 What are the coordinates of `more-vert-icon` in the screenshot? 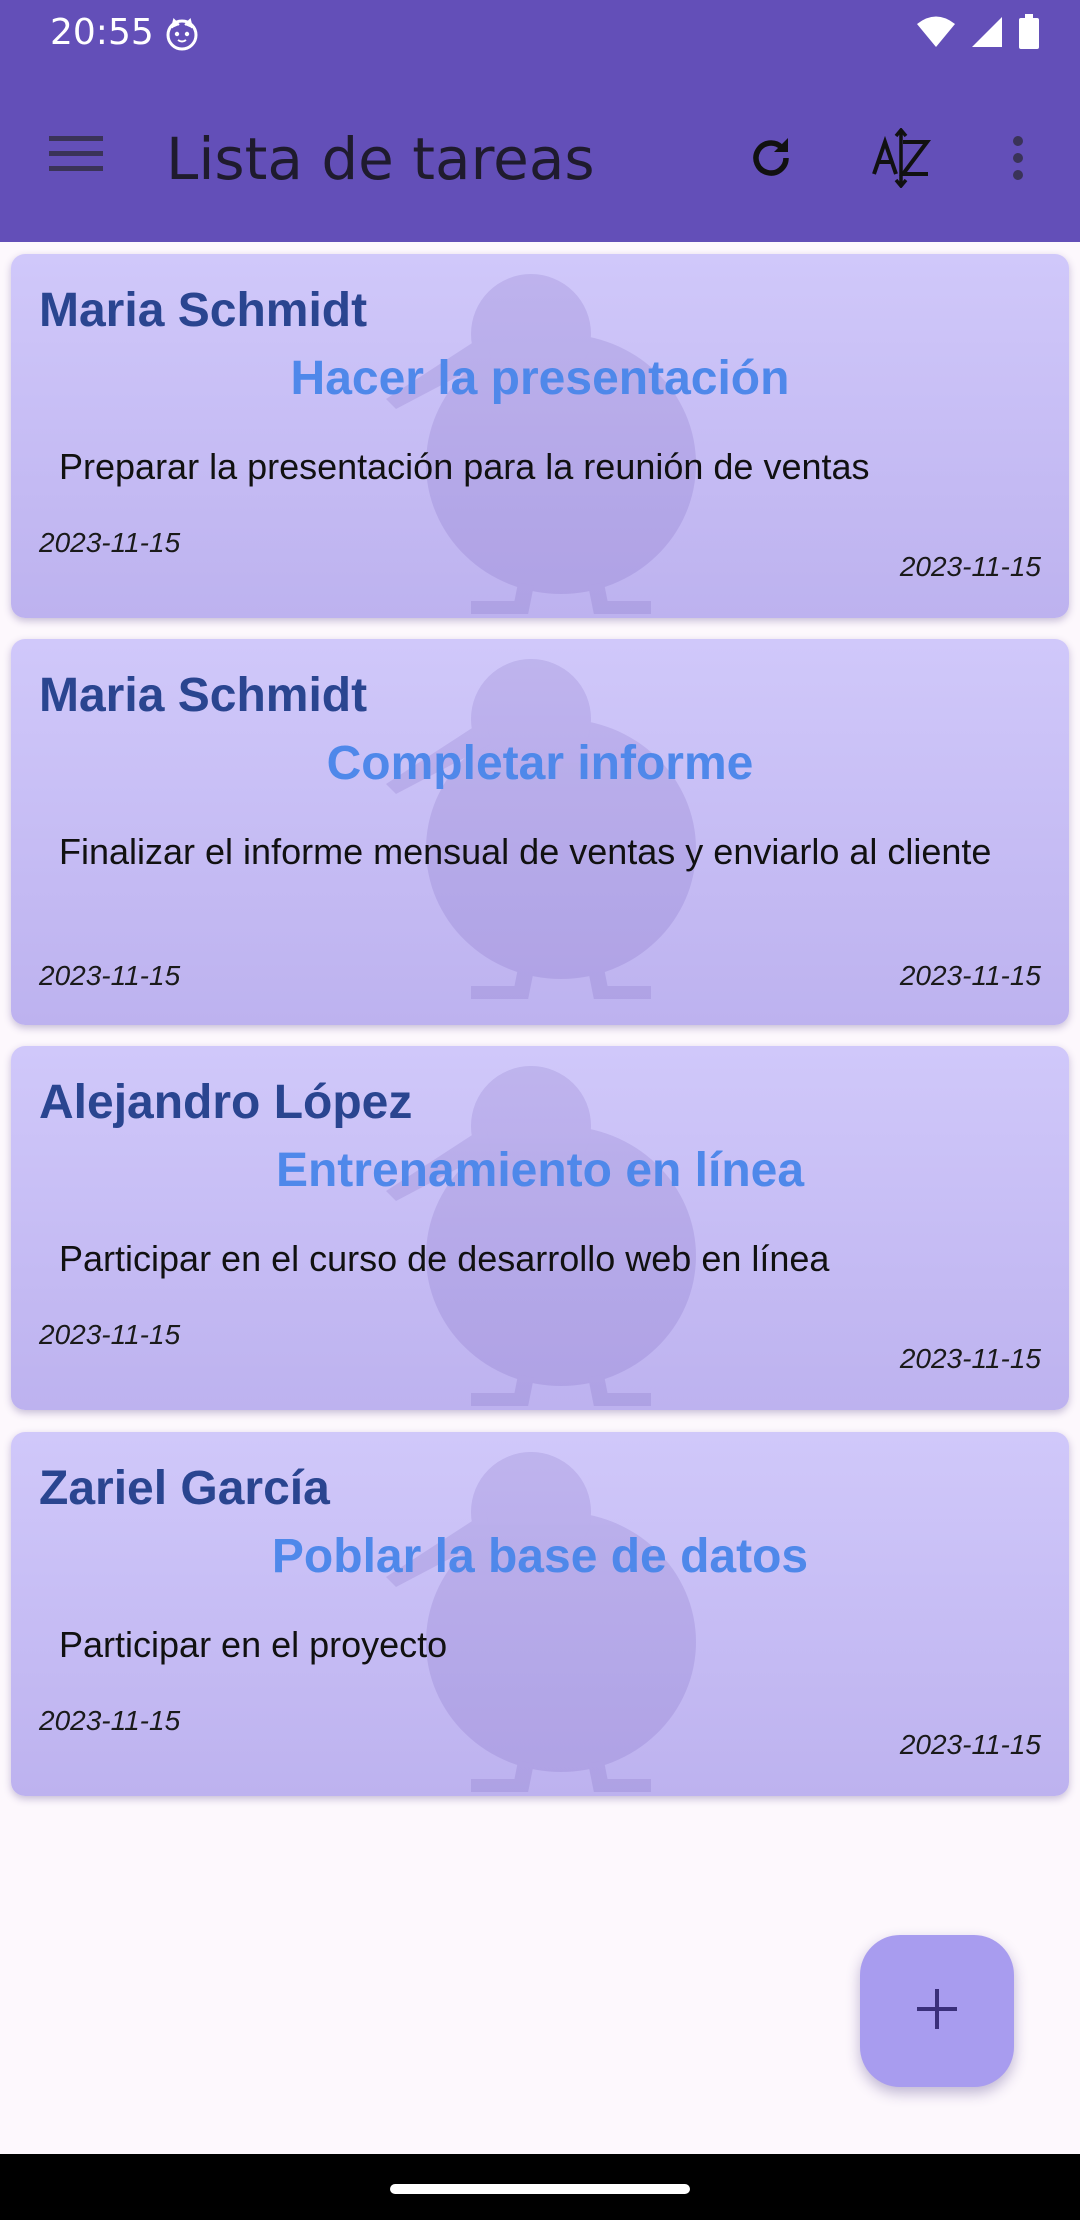 It's located at (1018, 160).